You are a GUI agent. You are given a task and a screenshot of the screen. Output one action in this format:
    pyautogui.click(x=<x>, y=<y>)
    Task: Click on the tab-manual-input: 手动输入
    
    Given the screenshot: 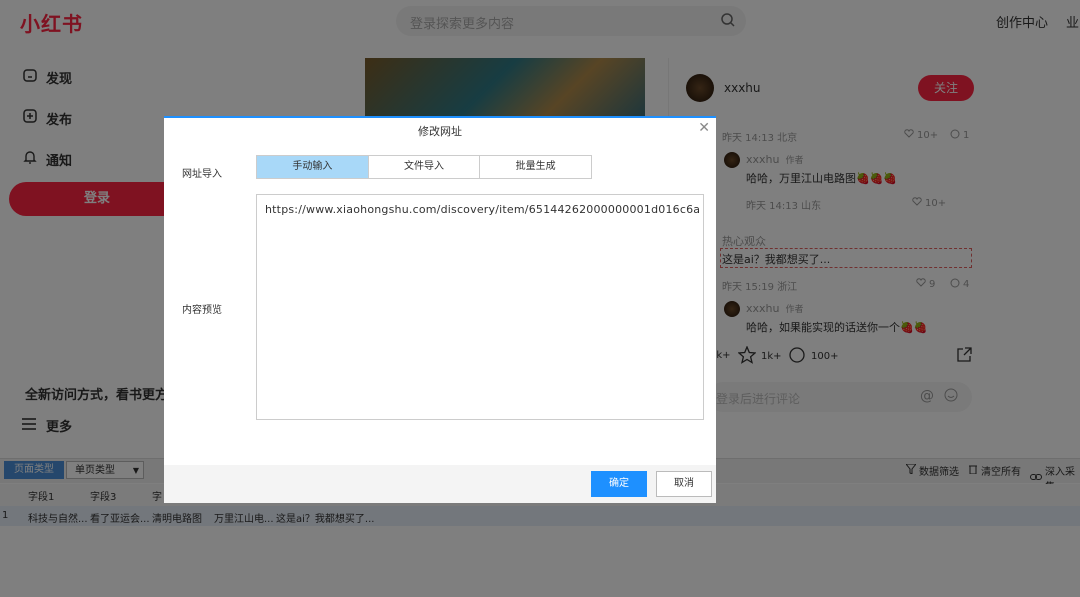 What is the action you would take?
    pyautogui.click(x=313, y=167)
    